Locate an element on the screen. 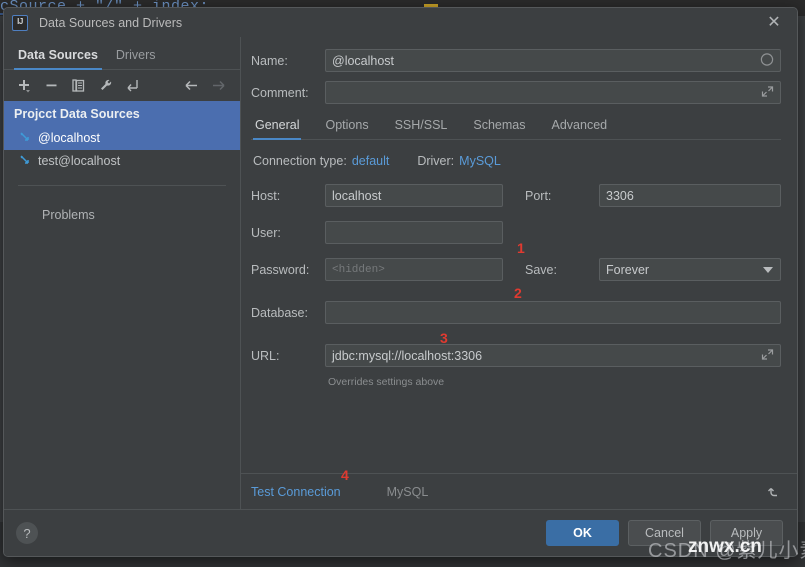  back-arrow-icon is located at coordinates (191, 86).